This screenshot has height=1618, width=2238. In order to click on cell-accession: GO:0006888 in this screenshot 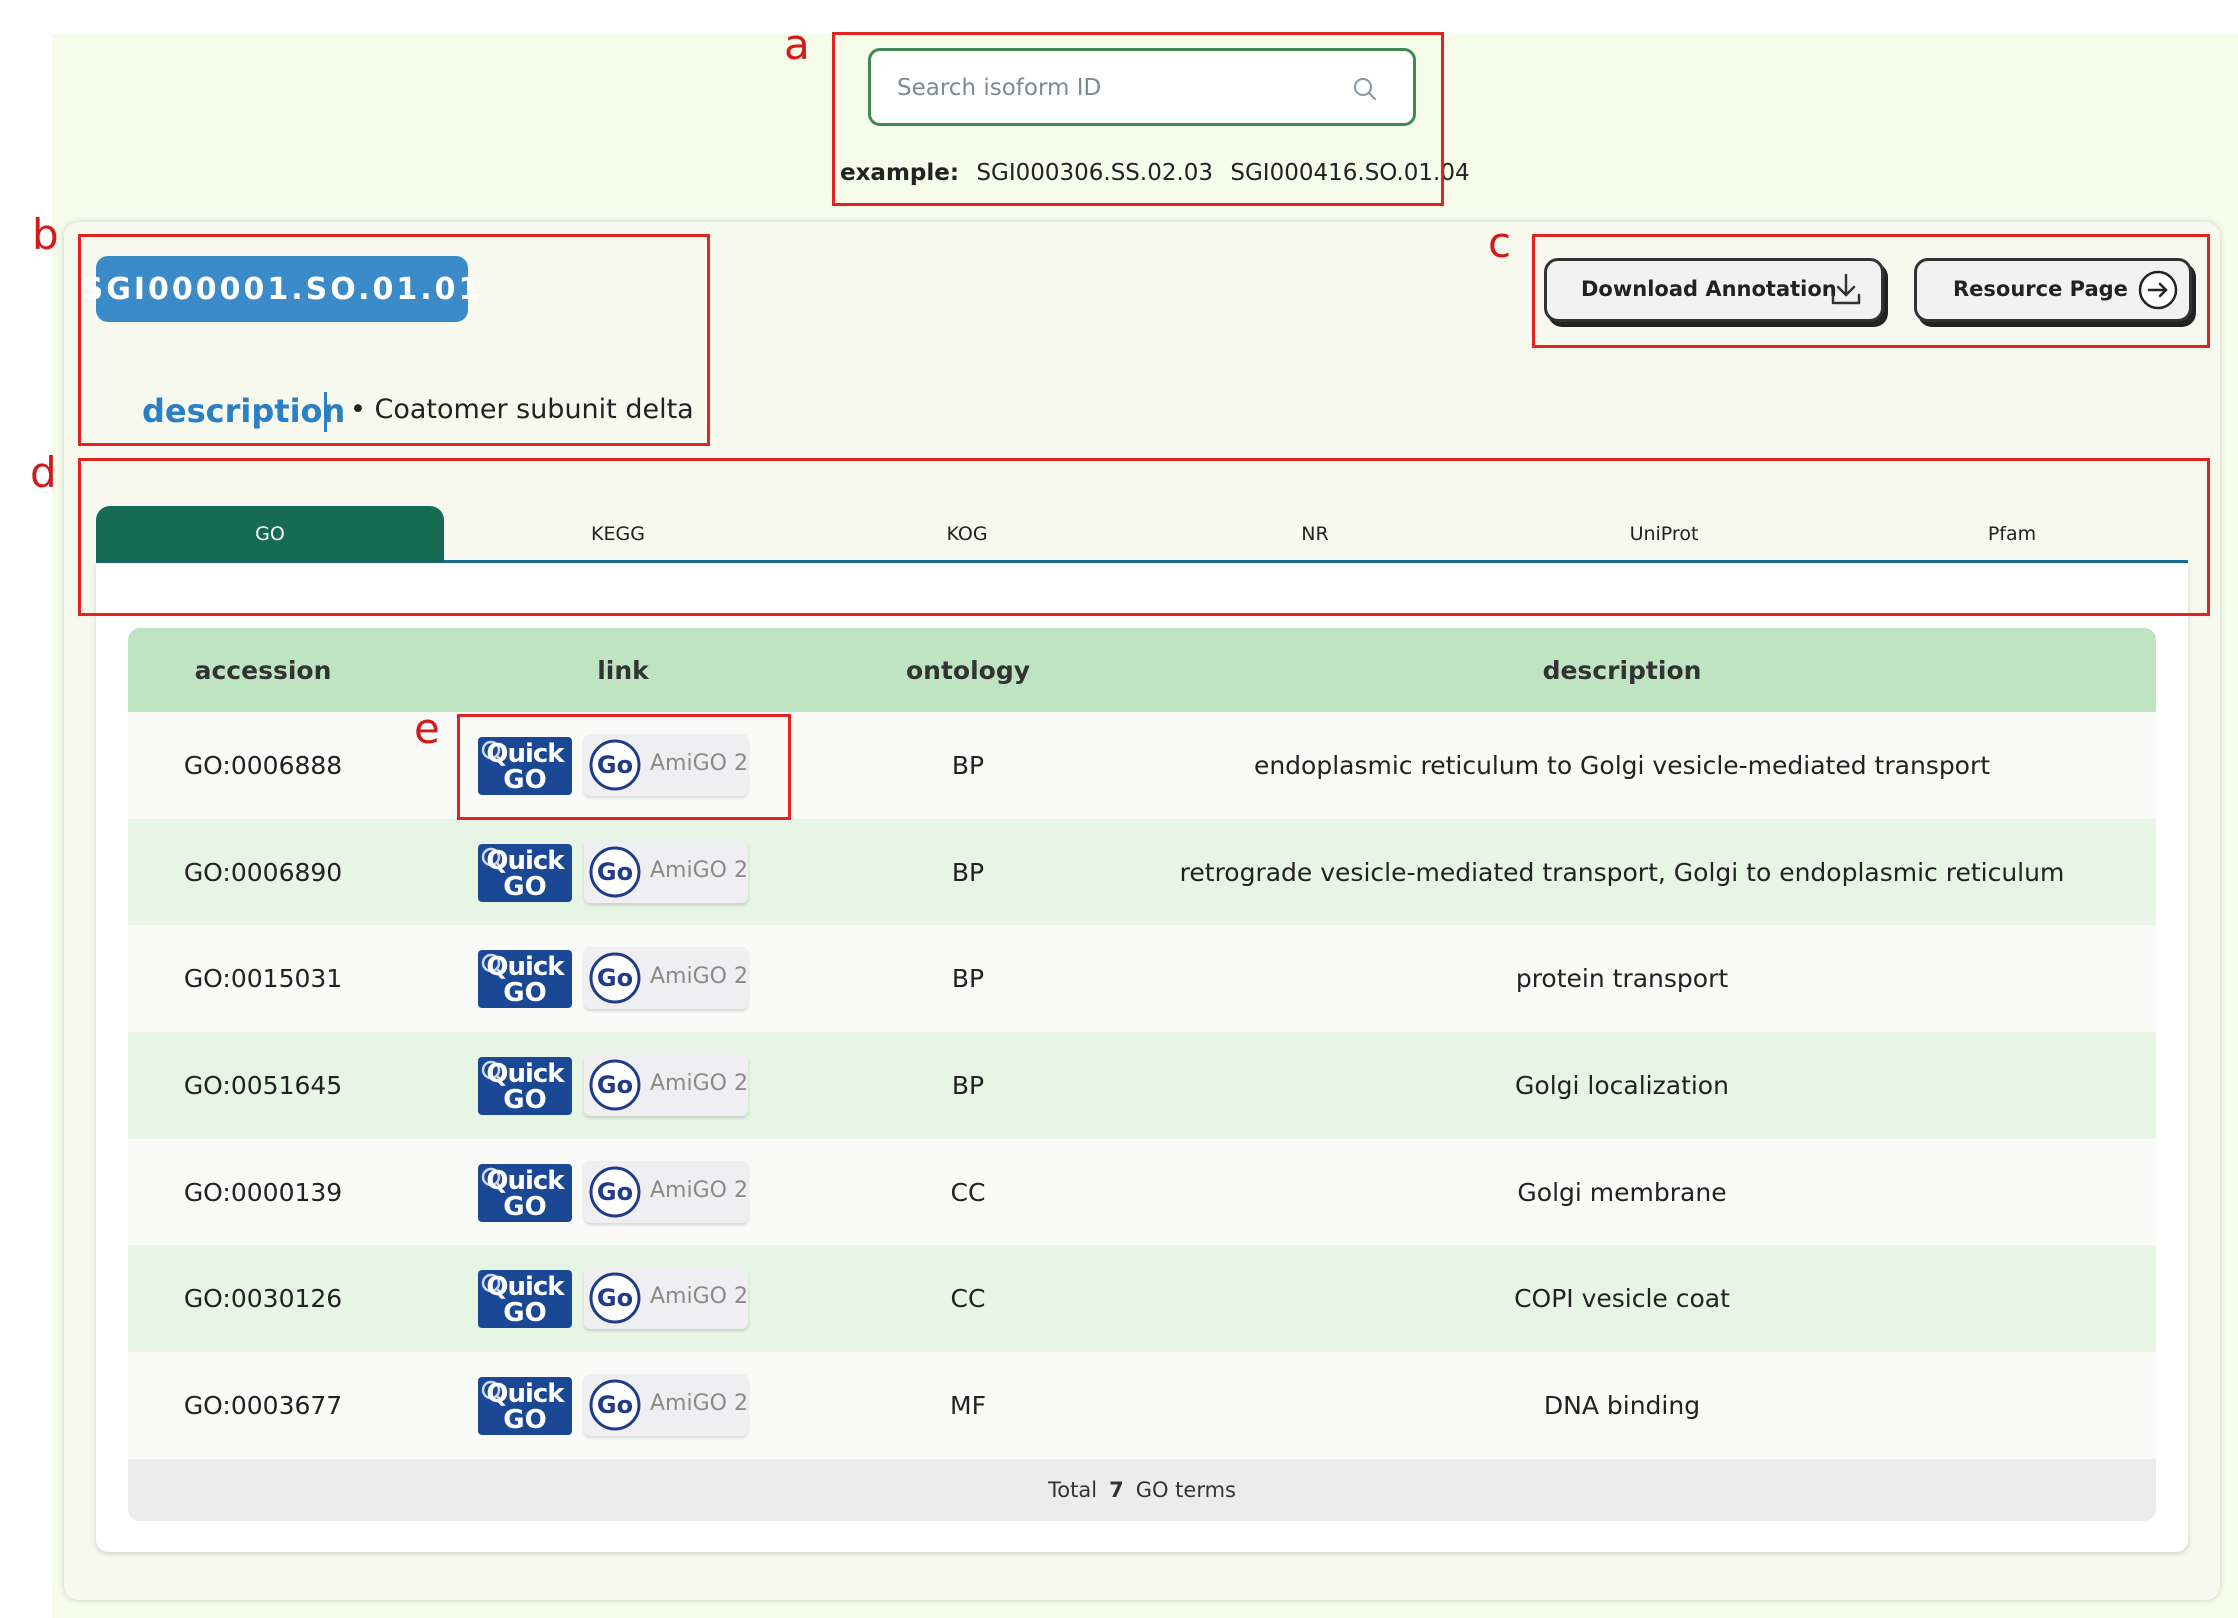, I will do `click(263, 765)`.